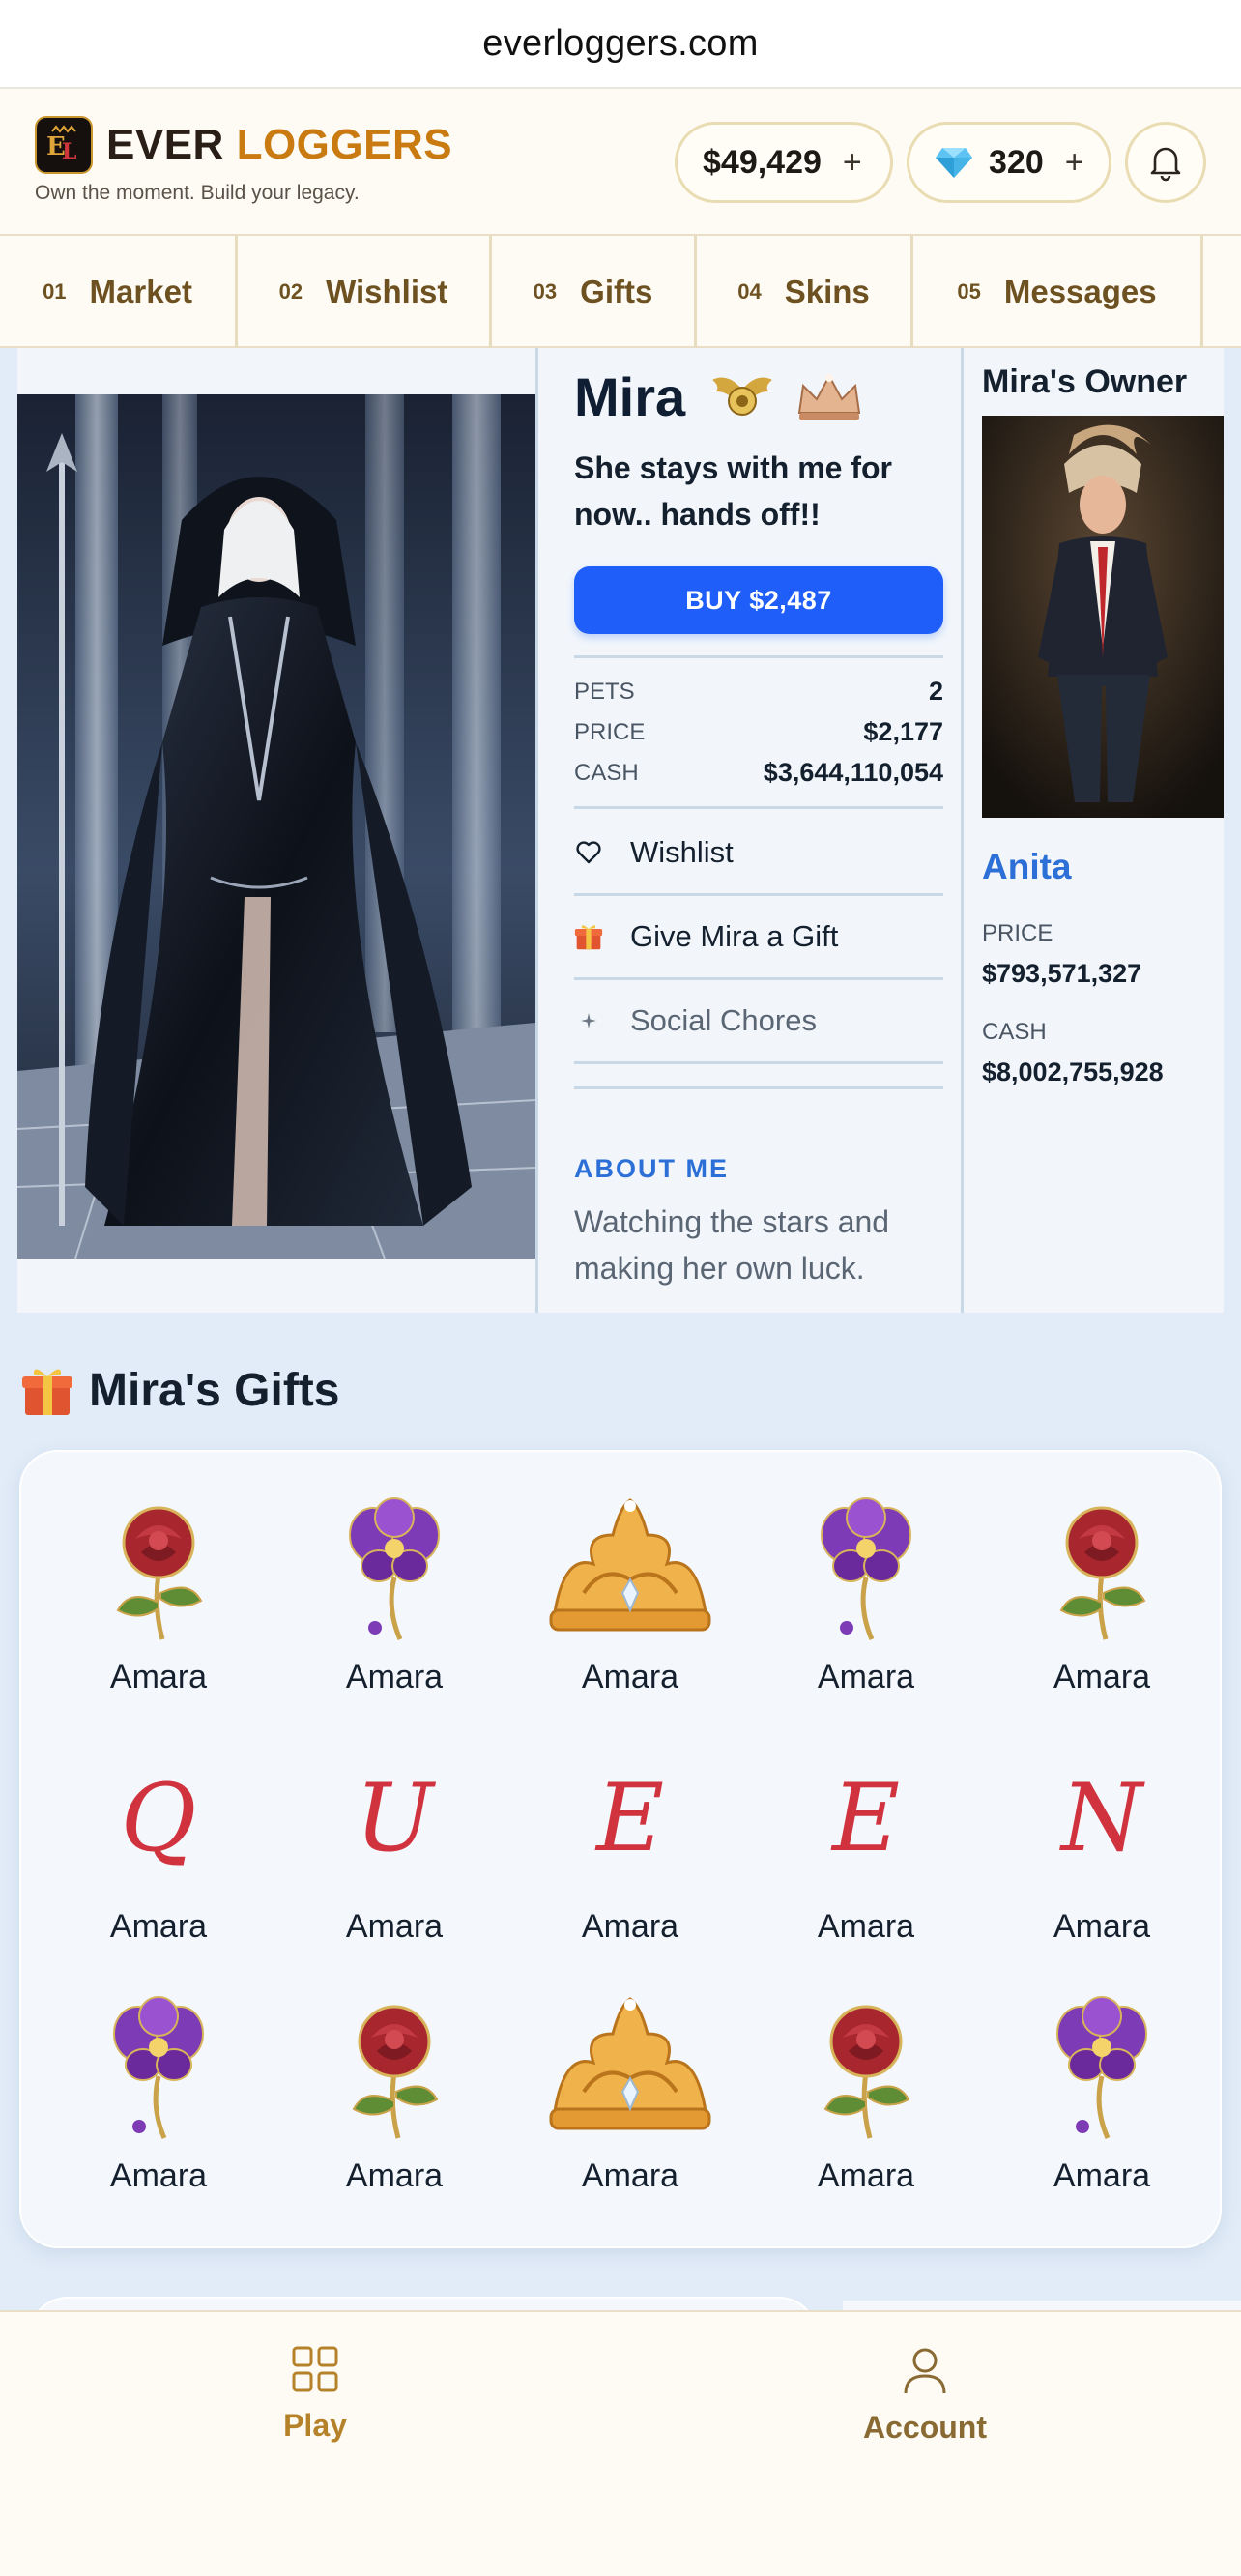 The image size is (1241, 2576). Describe the element at coordinates (852, 162) in the screenshot. I see `add-cash-icon: +` at that location.